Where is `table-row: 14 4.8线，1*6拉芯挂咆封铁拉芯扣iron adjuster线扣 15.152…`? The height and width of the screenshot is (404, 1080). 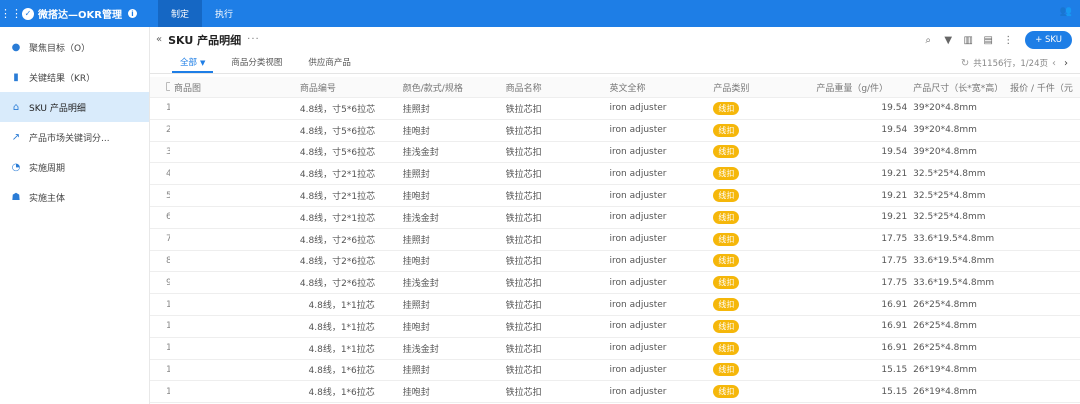
table-row: 14 4.8线，1*6拉芯挂咆封铁拉芯扣iron adjuster线扣 15.152… is located at coordinates (615, 392).